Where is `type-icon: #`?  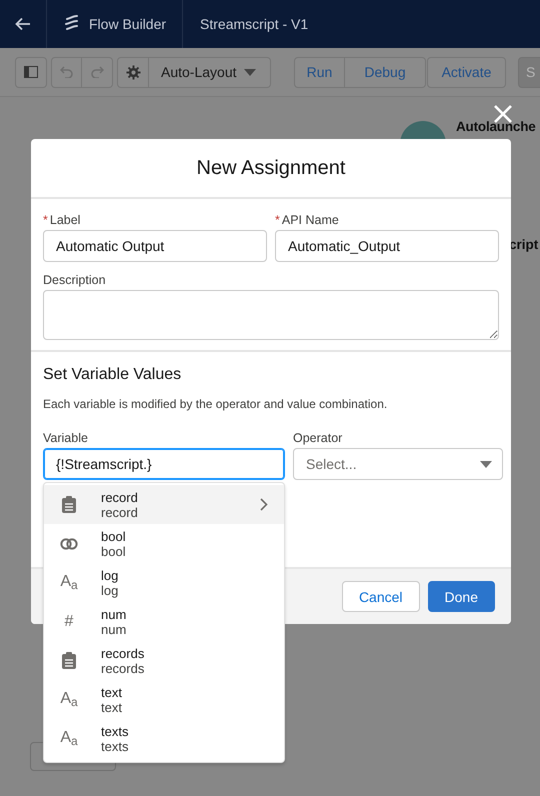
type-icon: # is located at coordinates (69, 622).